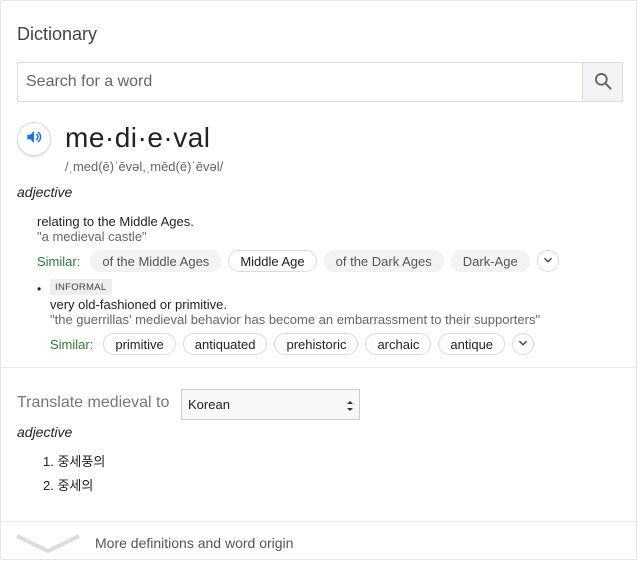 The height and width of the screenshot is (561, 638). Describe the element at coordinates (209, 404) in the screenshot. I see `language-select-value: Korean` at that location.